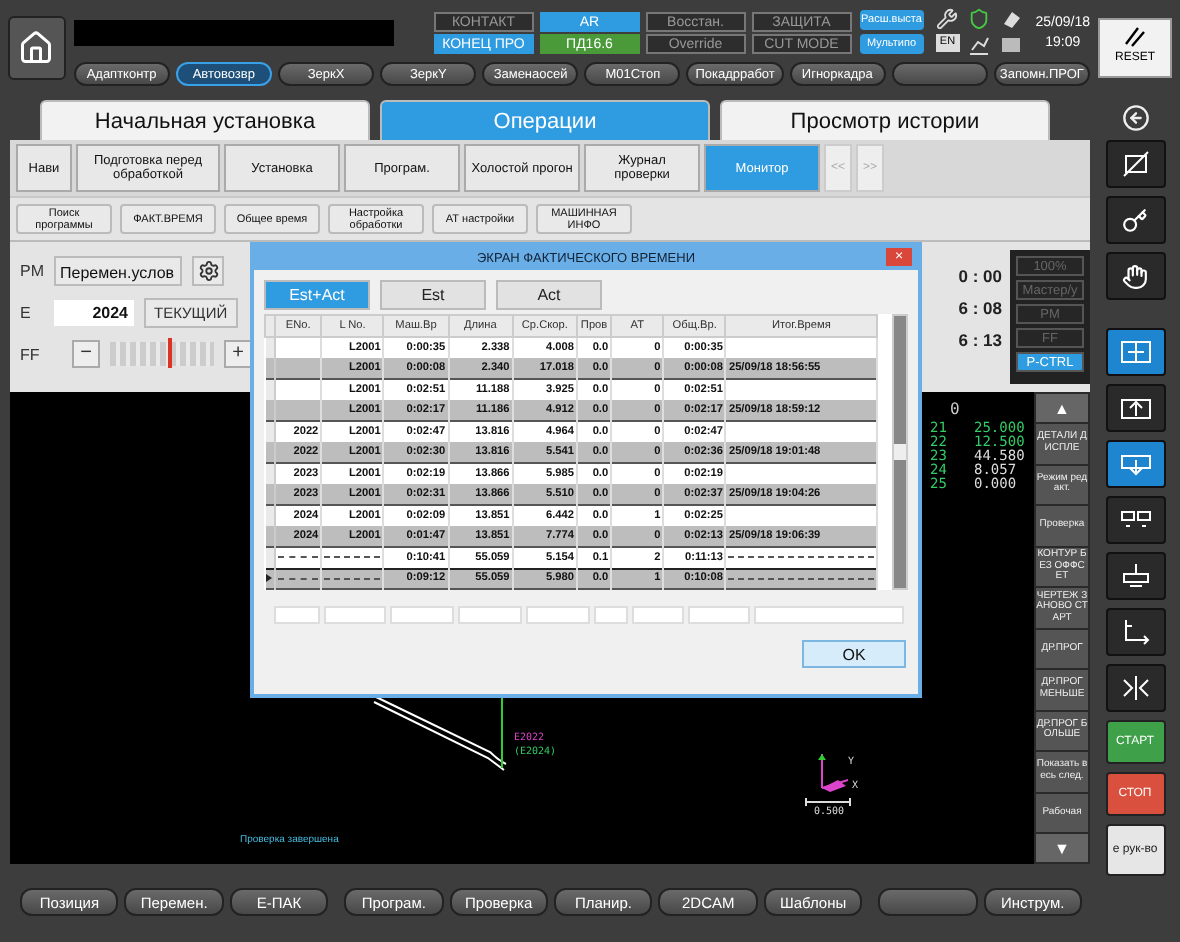  I want to click on function-key, so click(939, 74).